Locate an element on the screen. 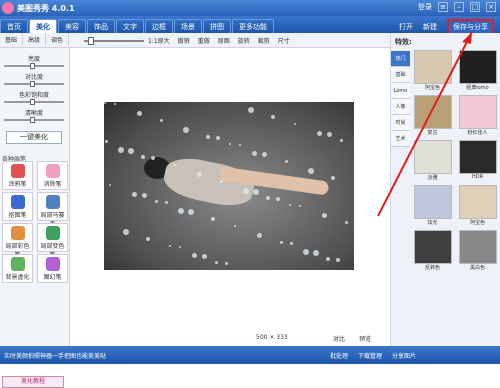  zoom-slider is located at coordinates (114, 41).